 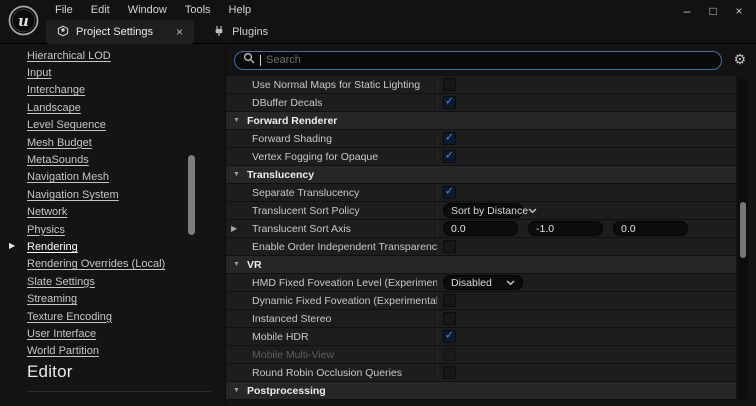 I want to click on dropdown-value: Disabled, so click(x=471, y=282).